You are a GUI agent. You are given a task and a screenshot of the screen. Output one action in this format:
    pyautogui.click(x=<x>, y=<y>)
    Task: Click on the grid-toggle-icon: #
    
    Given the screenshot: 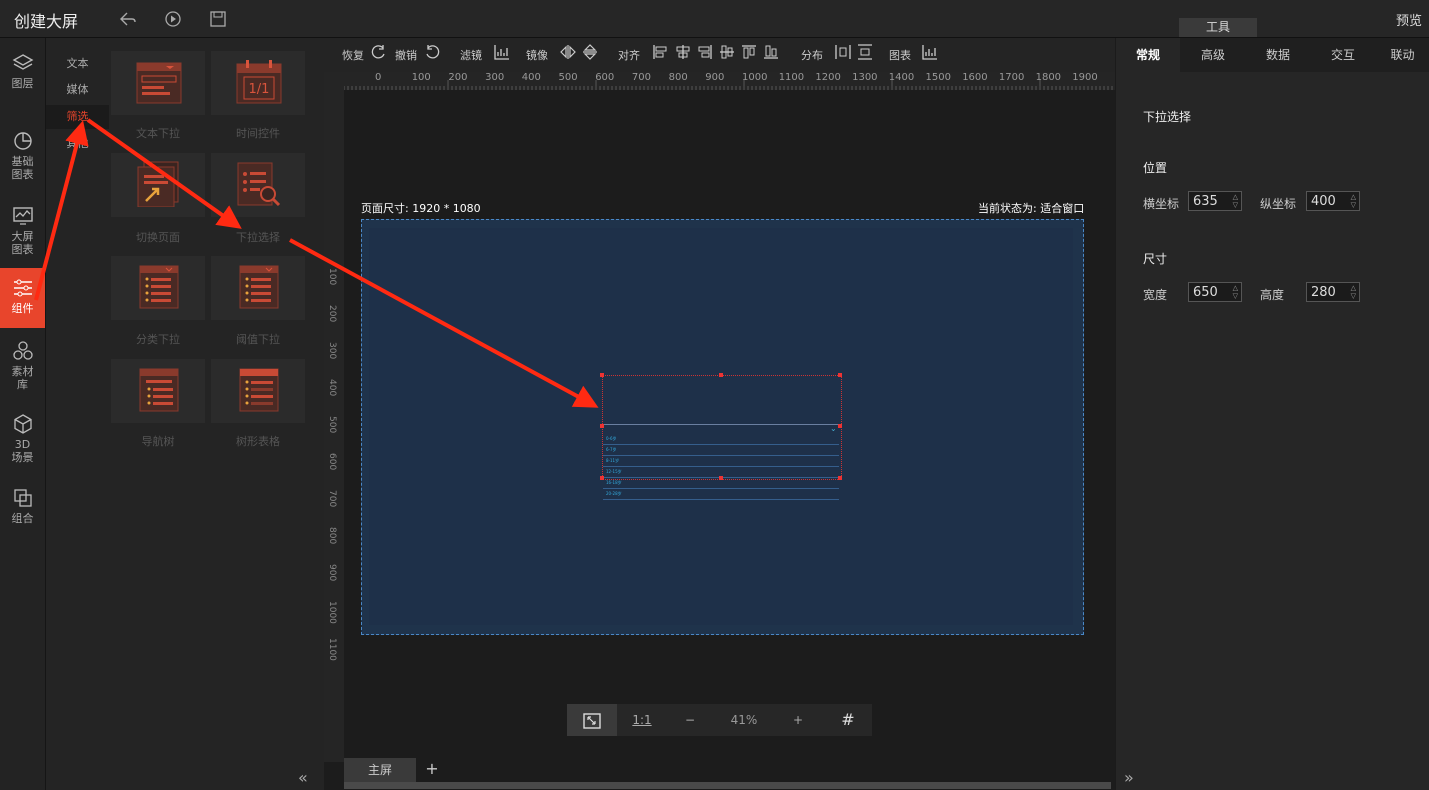 What is the action you would take?
    pyautogui.click(x=848, y=720)
    